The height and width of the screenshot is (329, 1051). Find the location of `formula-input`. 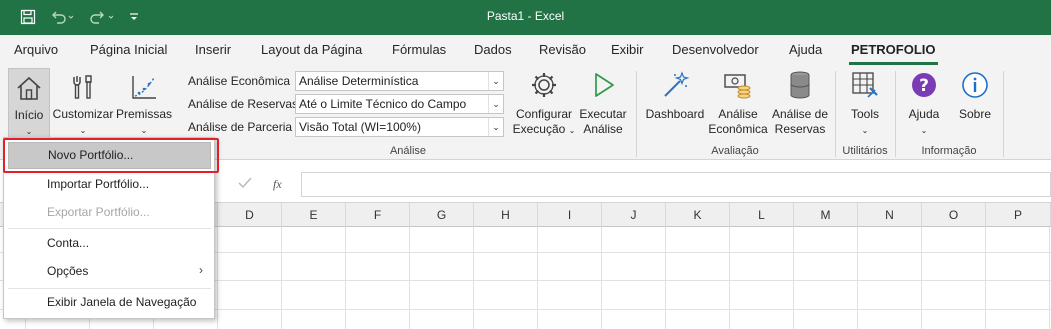

formula-input is located at coordinates (676, 184).